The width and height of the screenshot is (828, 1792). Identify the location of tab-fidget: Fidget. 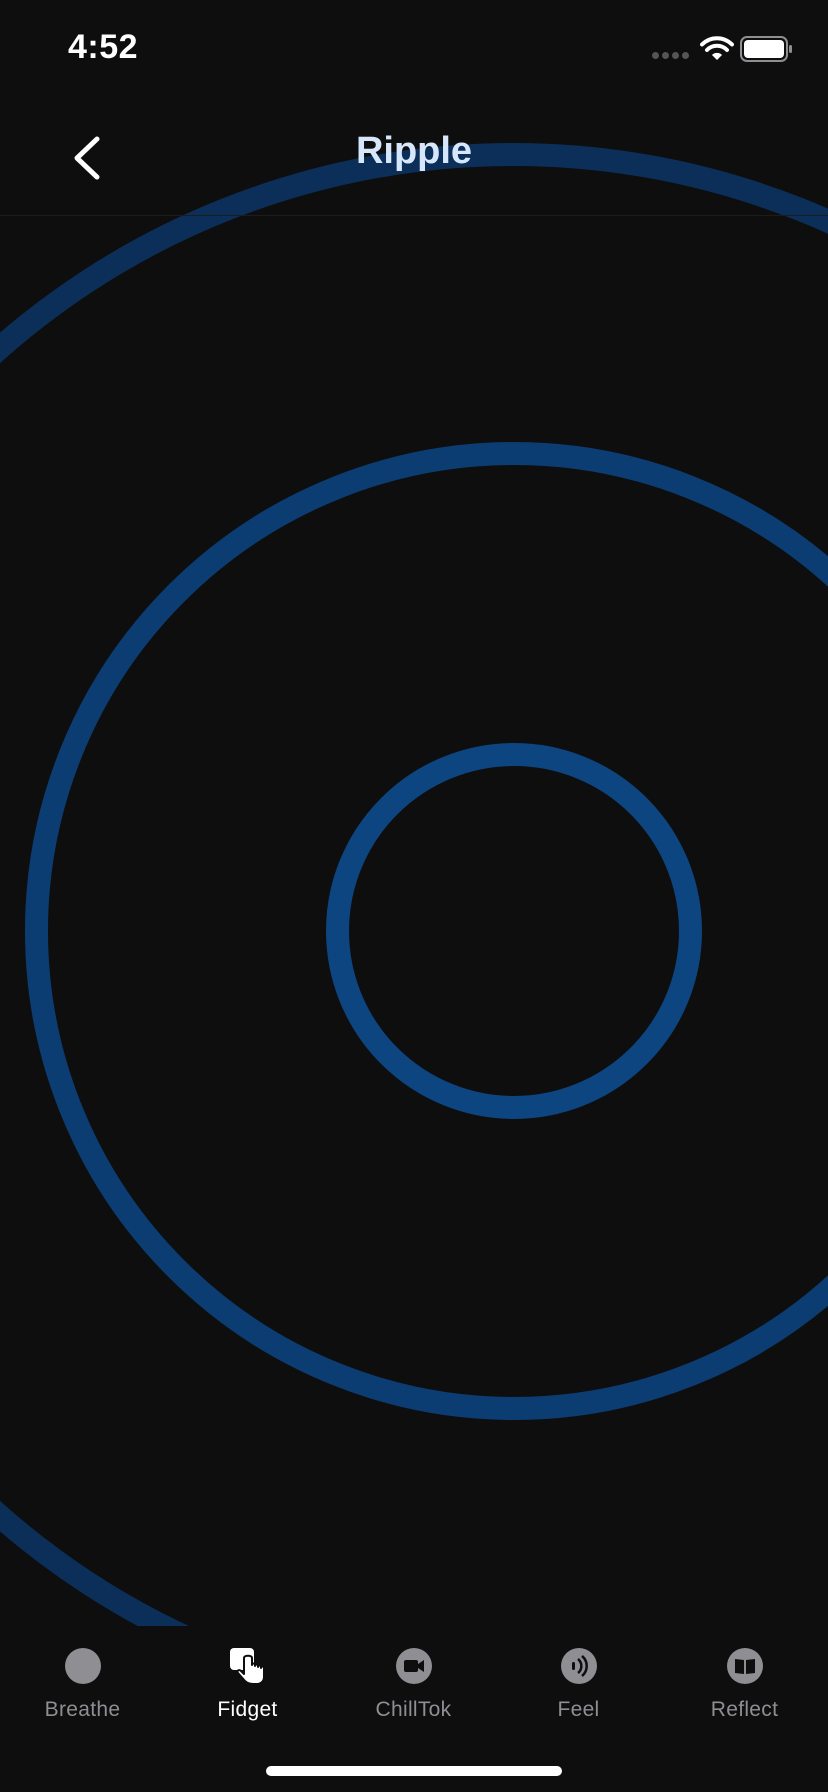
(247, 1695).